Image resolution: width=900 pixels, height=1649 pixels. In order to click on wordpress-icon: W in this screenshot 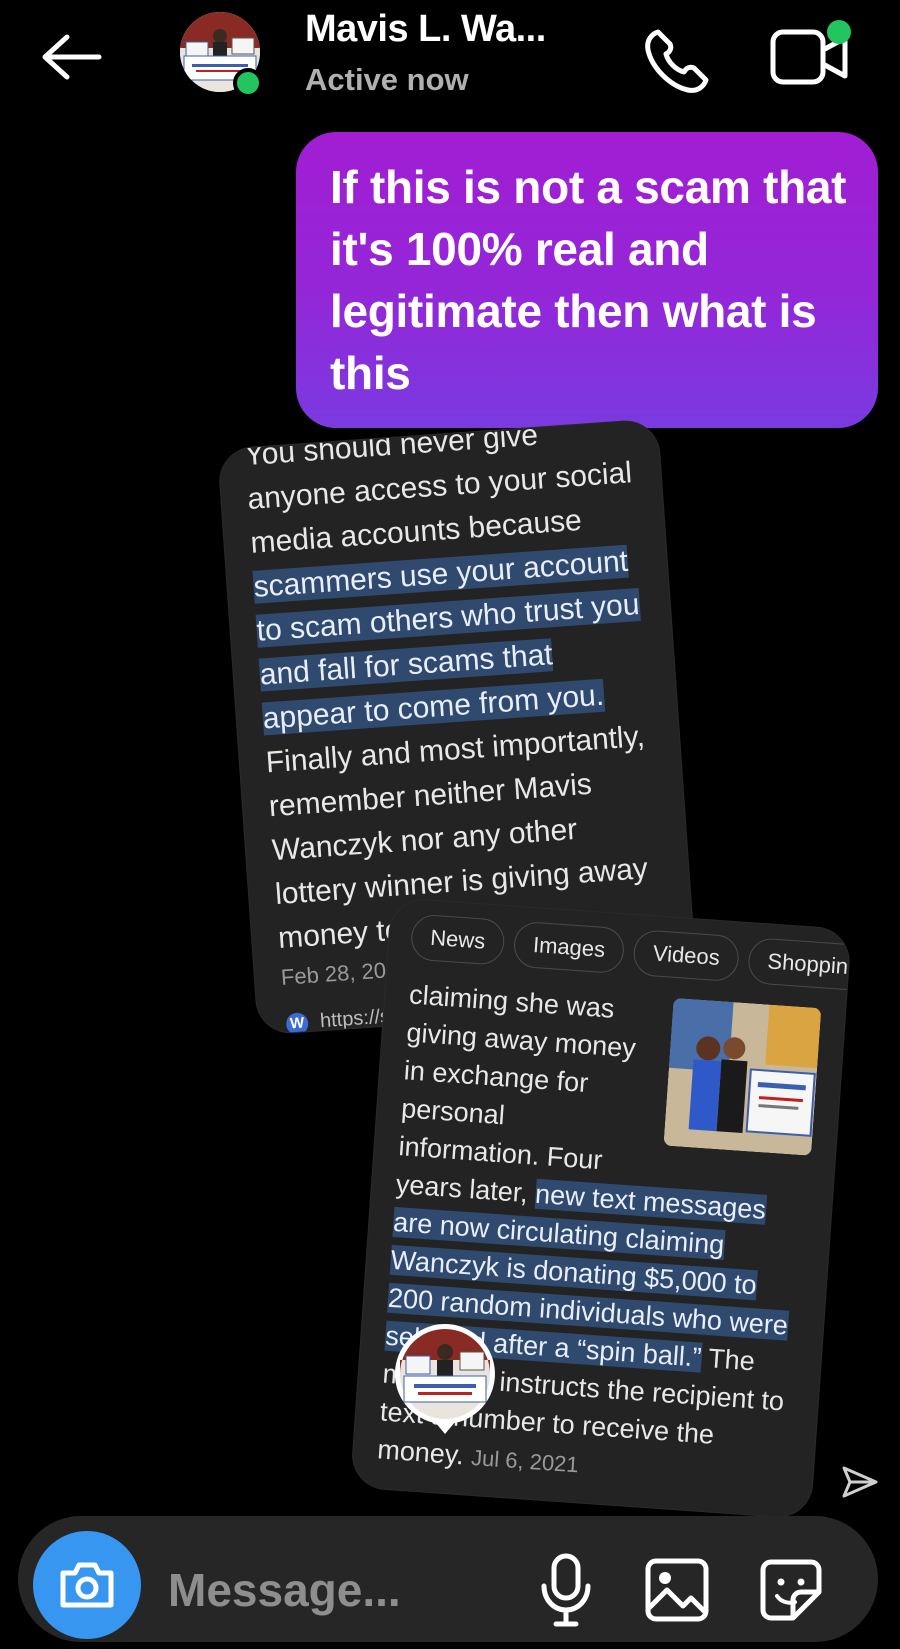, I will do `click(297, 1023)`.